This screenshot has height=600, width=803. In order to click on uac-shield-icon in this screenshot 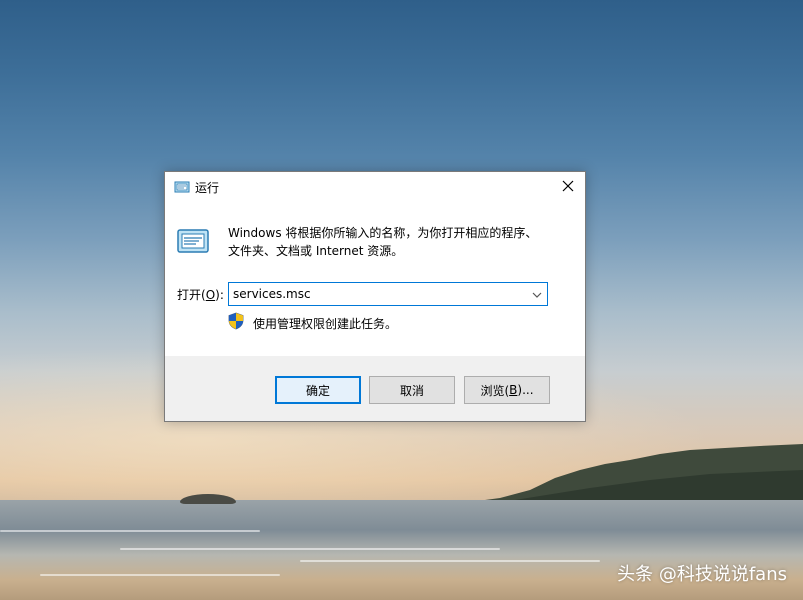, I will do `click(236, 321)`.